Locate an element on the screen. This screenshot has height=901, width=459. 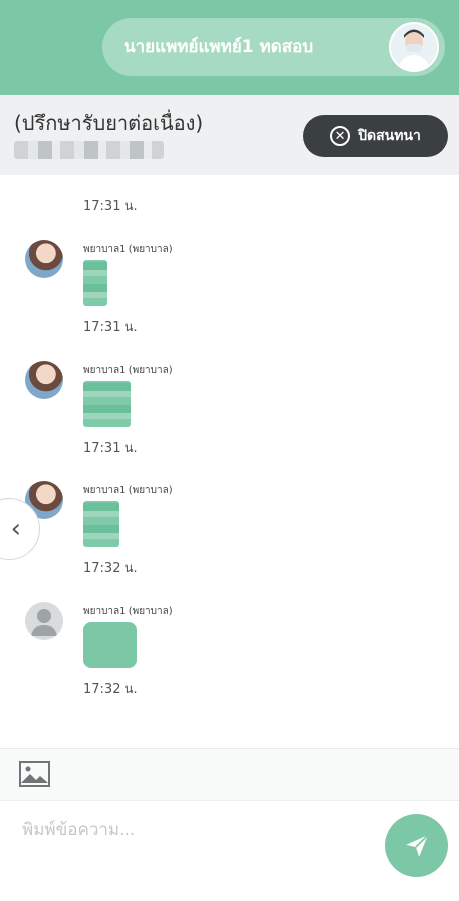
doctor-name: นายแพทย์แพทย์1 ทดสอบ is located at coordinates (219, 47).